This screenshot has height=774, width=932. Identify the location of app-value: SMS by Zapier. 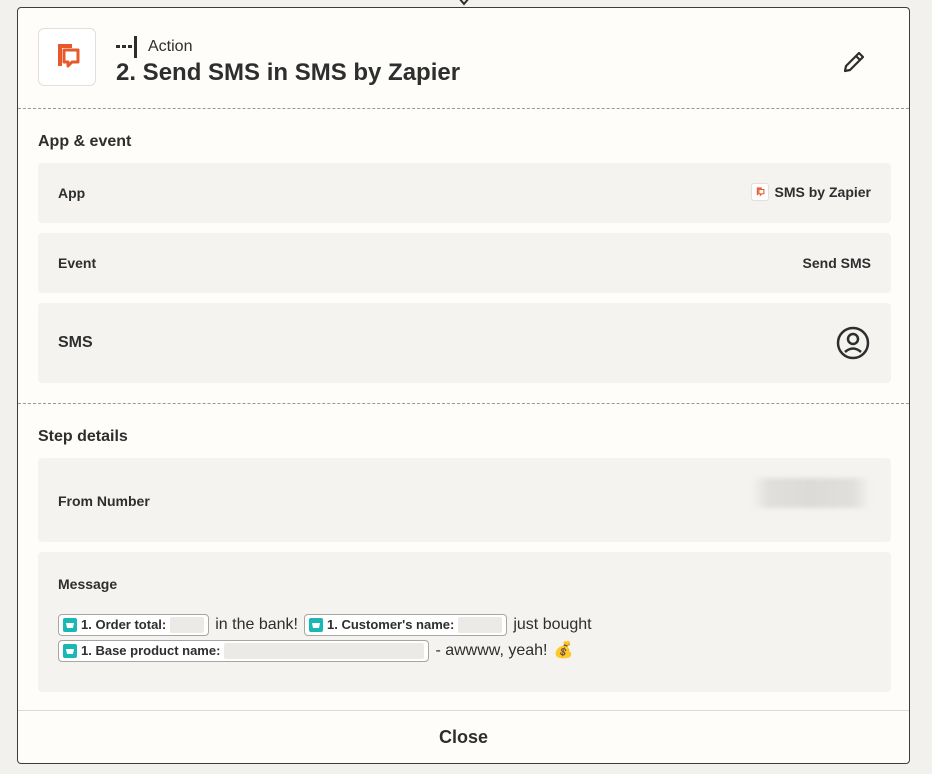
(810, 192).